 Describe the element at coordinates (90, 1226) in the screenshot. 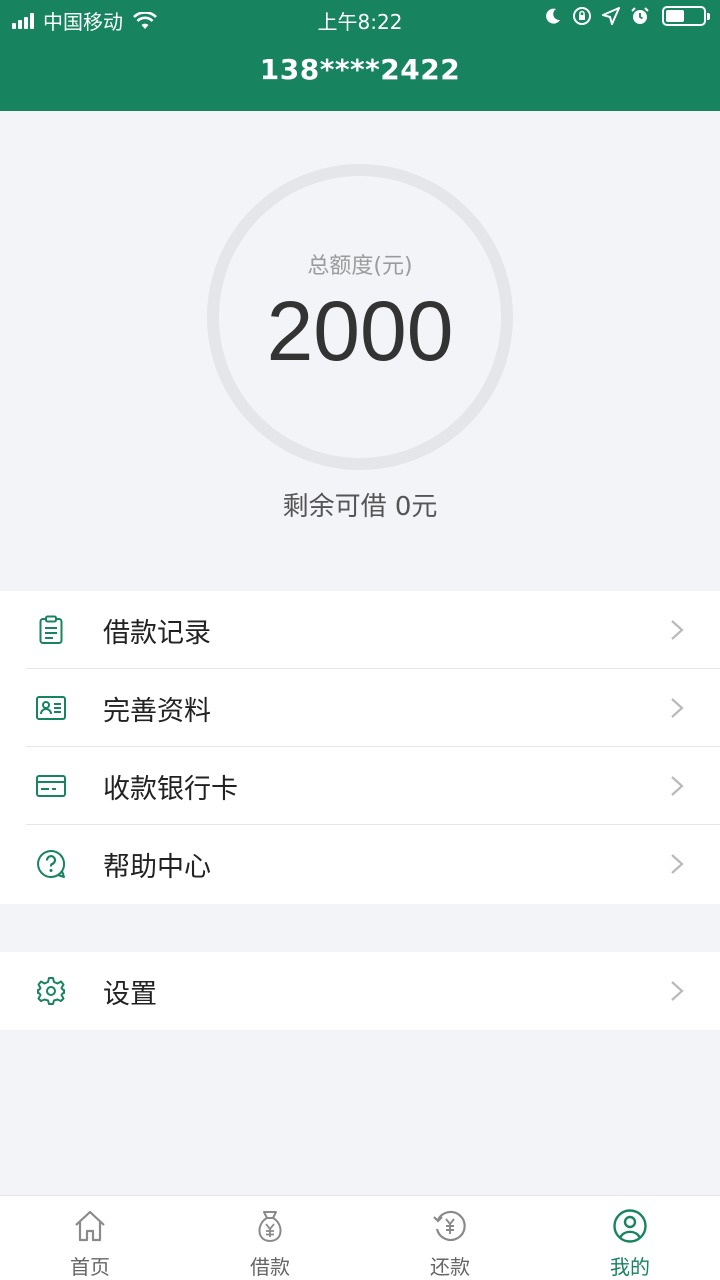

I see `home-icon` at that location.